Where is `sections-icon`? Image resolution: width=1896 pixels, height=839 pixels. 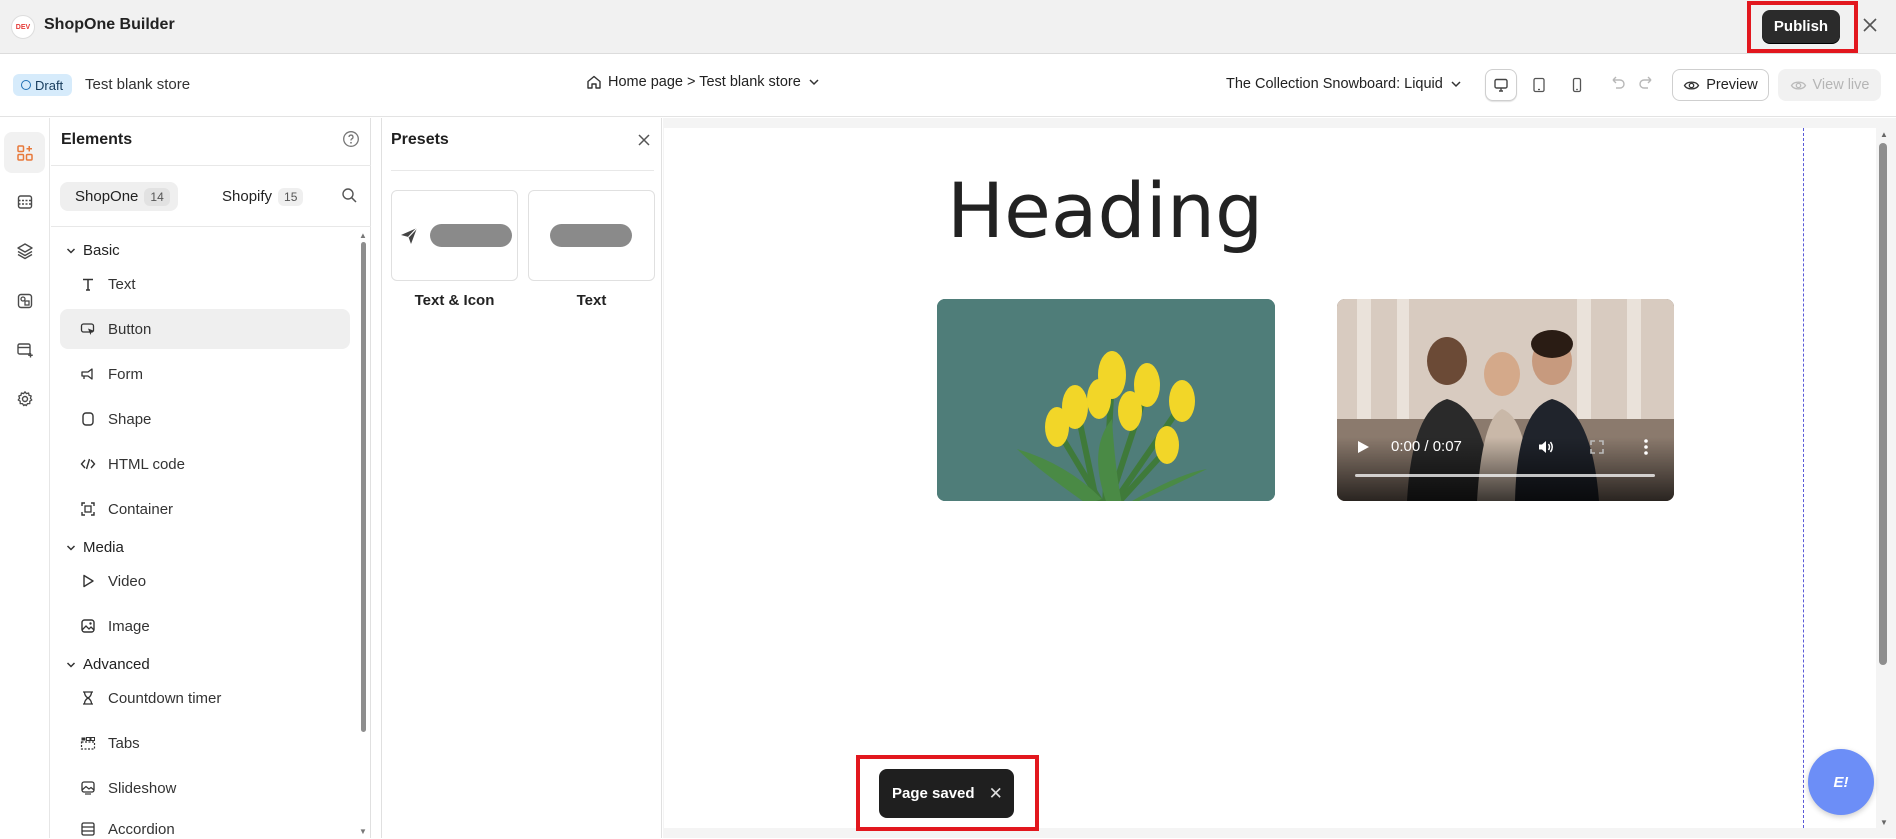 sections-icon is located at coordinates (24, 201).